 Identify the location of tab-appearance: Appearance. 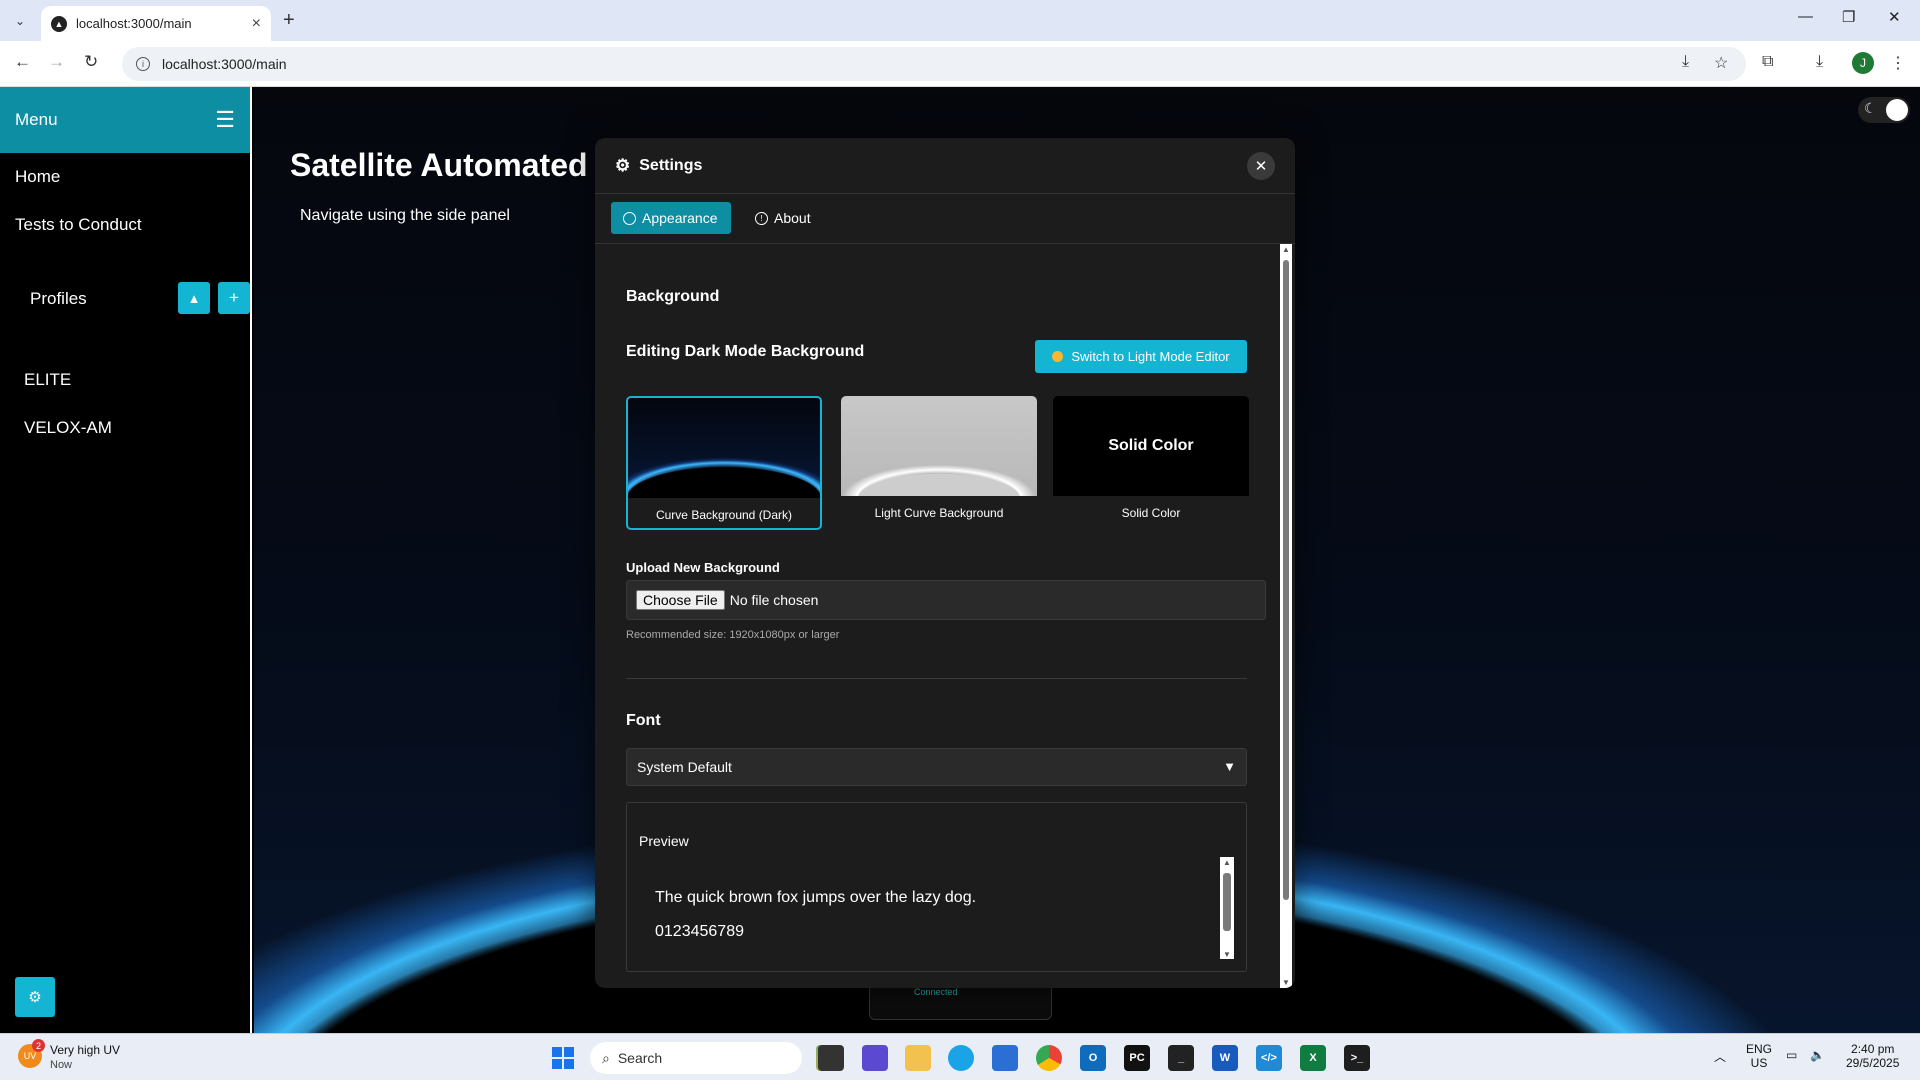
(671, 218).